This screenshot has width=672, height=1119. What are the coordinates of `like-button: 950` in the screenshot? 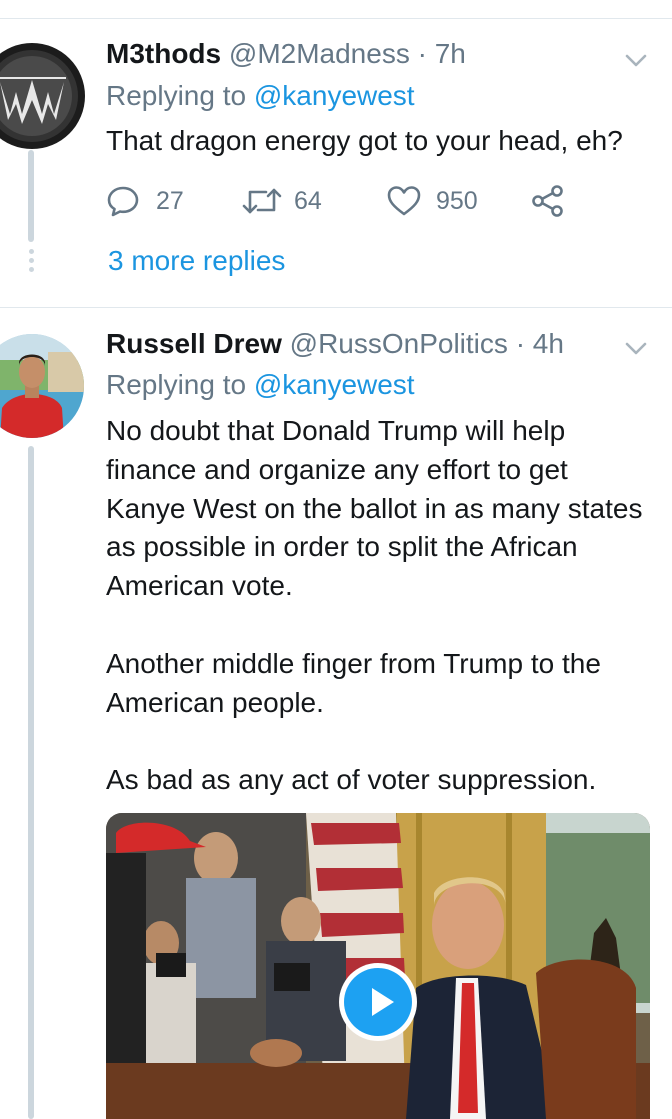 It's located at (432, 201).